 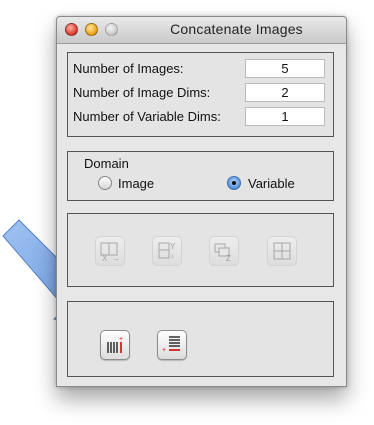 I want to click on concat-y-icon: Y ↓, so click(x=167, y=251).